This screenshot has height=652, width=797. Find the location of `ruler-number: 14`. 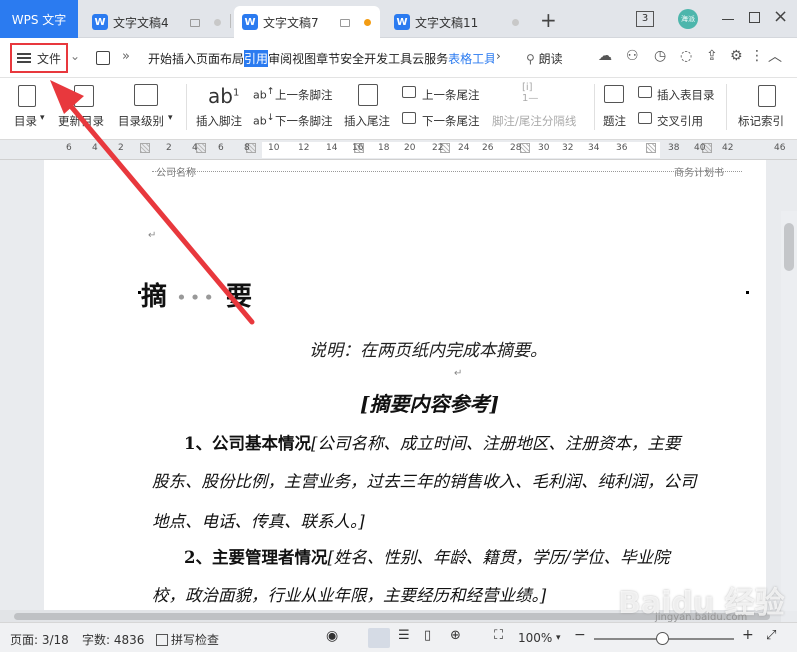

ruler-number: 14 is located at coordinates (332, 148).